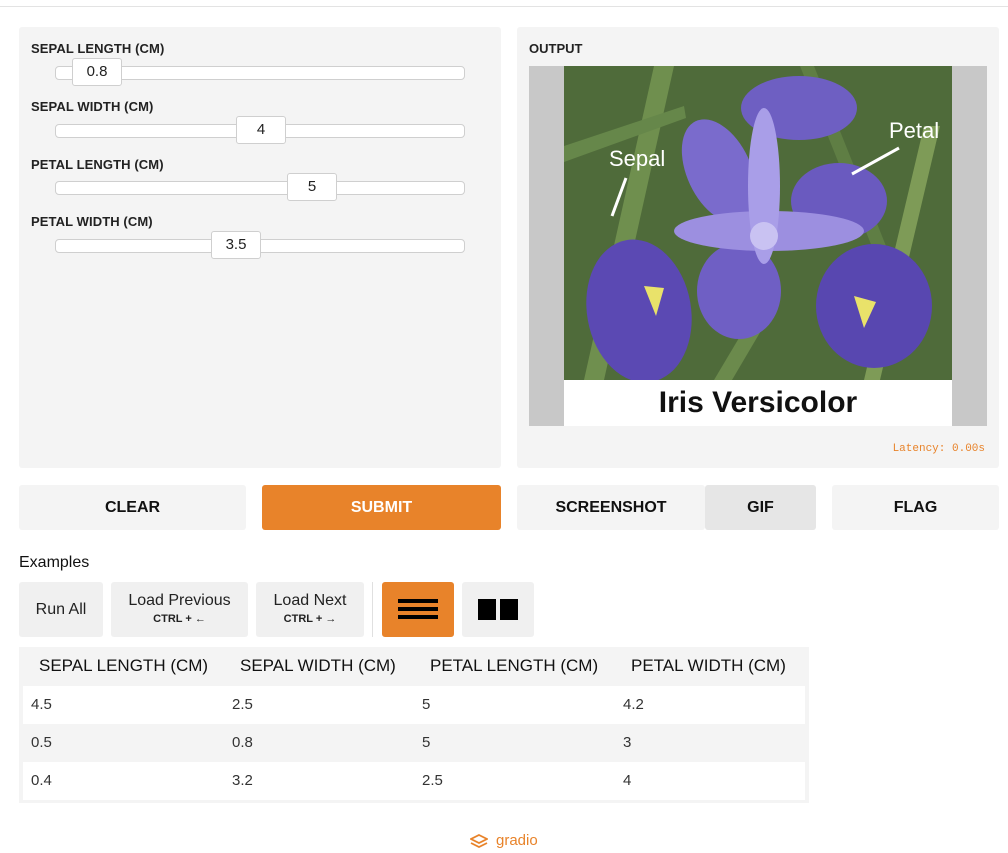 Image resolution: width=1008 pixels, height=853 pixels. What do you see at coordinates (92, 106) in the screenshot?
I see `sepal-width-label: SEPAL WIDTH (CM)` at bounding box center [92, 106].